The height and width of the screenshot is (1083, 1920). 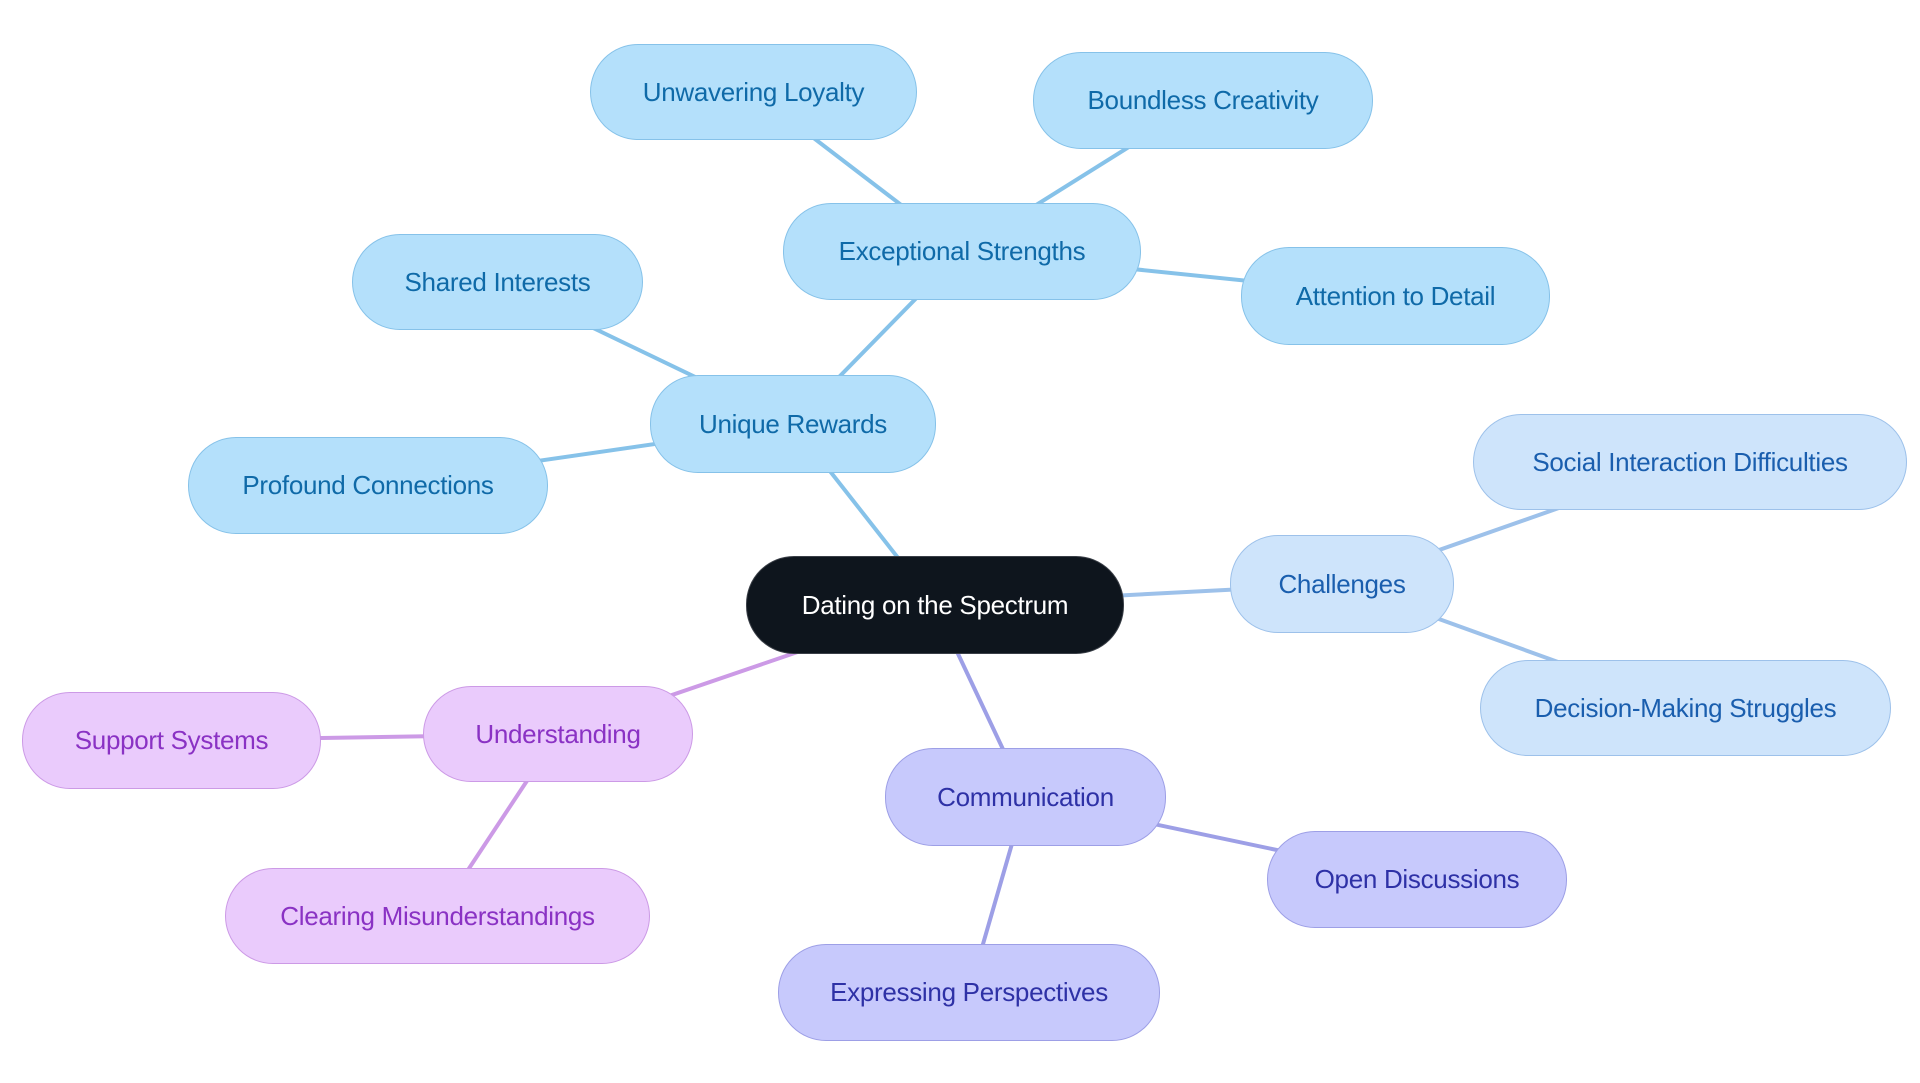 What do you see at coordinates (1690, 462) in the screenshot?
I see `node-social-interaction-difficulties: Social Interaction Difficulties` at bounding box center [1690, 462].